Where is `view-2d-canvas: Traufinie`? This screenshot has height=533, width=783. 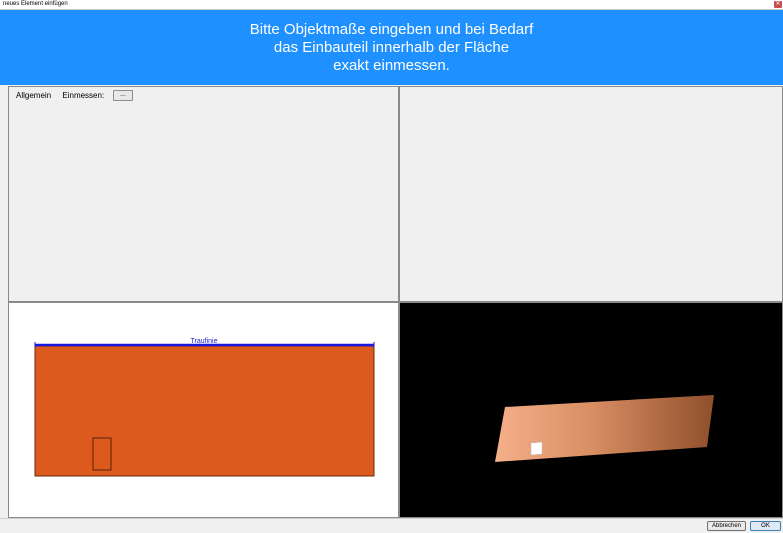 view-2d-canvas: Traufinie is located at coordinates (204, 407).